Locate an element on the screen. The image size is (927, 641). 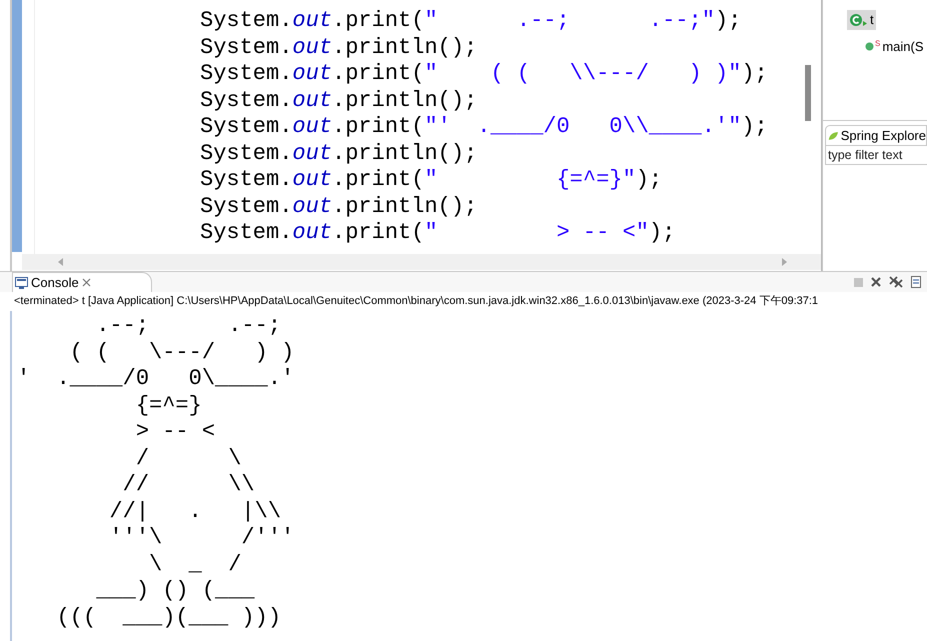
console-output-line: \ _ / is located at coordinates (195, 565).